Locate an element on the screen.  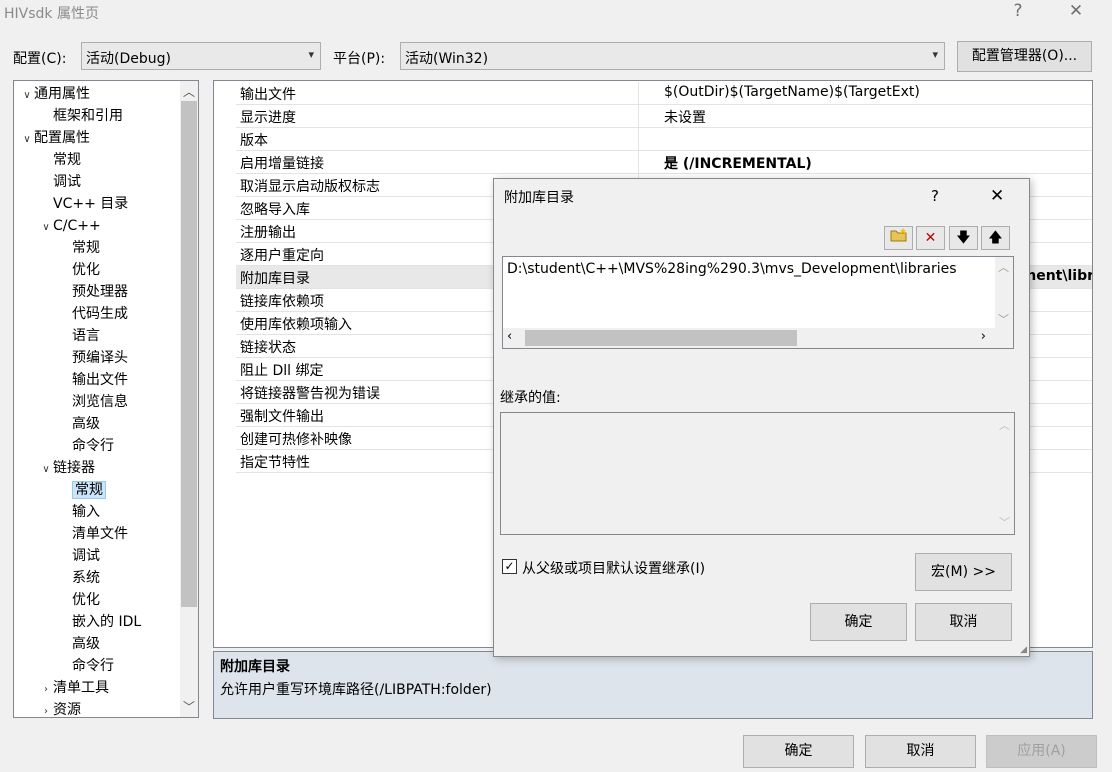
tree-item: 框架和引用 is located at coordinates (81, 116).